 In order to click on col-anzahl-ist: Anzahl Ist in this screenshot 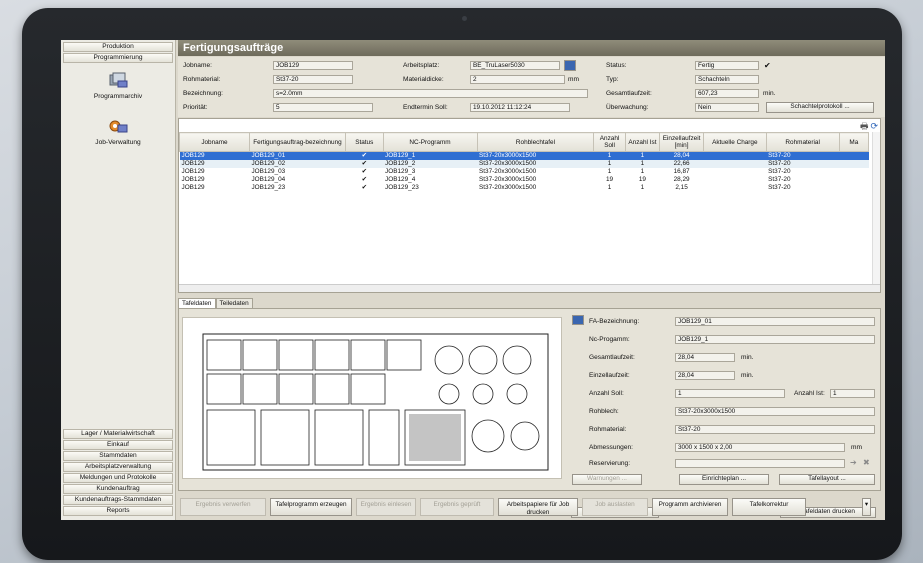, I will do `click(642, 142)`.